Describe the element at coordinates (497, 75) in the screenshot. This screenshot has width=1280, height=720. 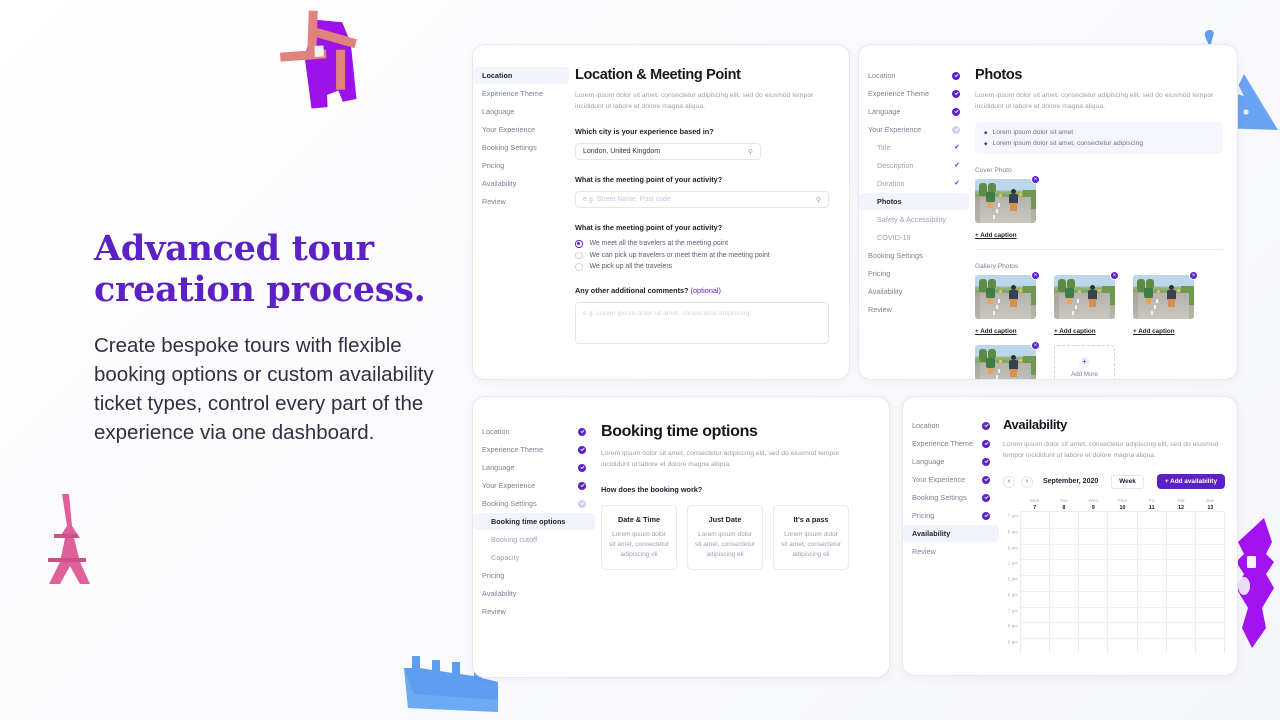
I see `sidebar-item-label: Location` at that location.